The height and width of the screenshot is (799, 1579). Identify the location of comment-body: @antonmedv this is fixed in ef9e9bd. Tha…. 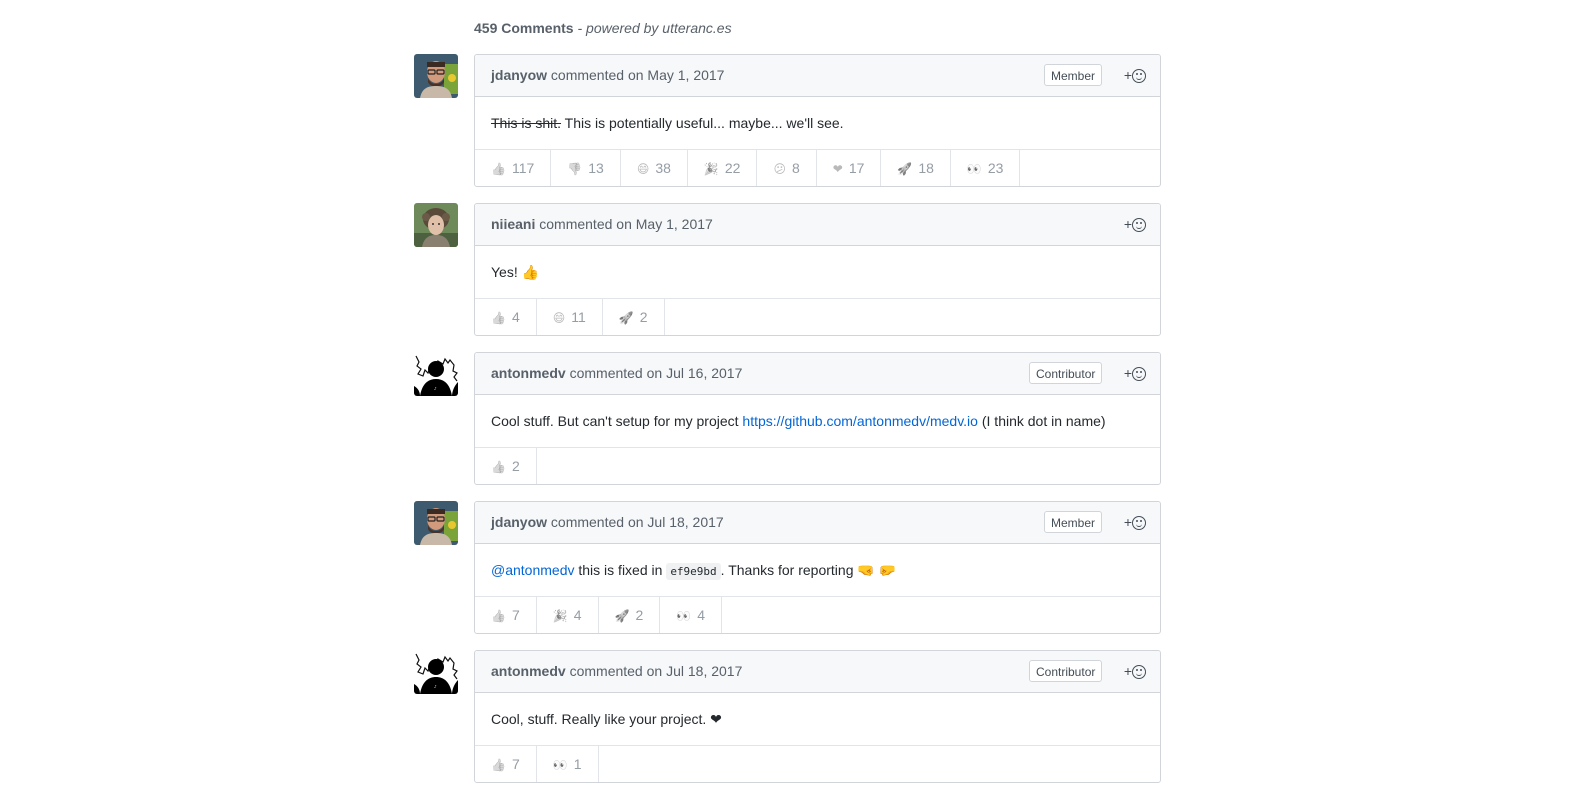
(817, 570).